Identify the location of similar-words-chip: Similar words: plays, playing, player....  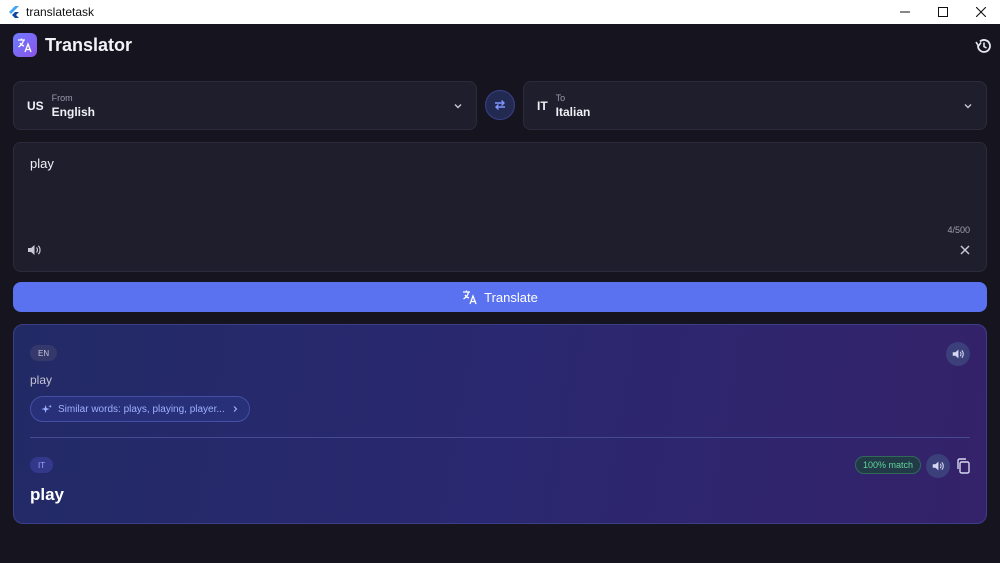
(140, 409).